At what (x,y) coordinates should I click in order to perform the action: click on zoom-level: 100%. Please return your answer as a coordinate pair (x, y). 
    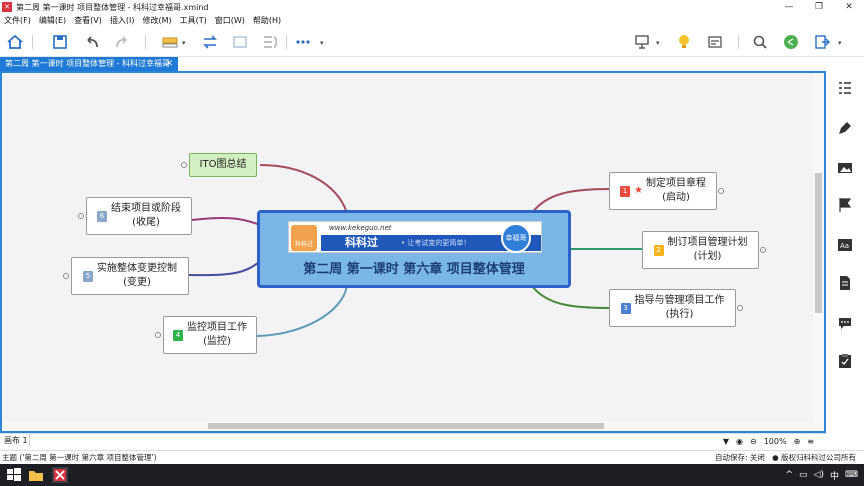
    Looking at the image, I should click on (775, 441).